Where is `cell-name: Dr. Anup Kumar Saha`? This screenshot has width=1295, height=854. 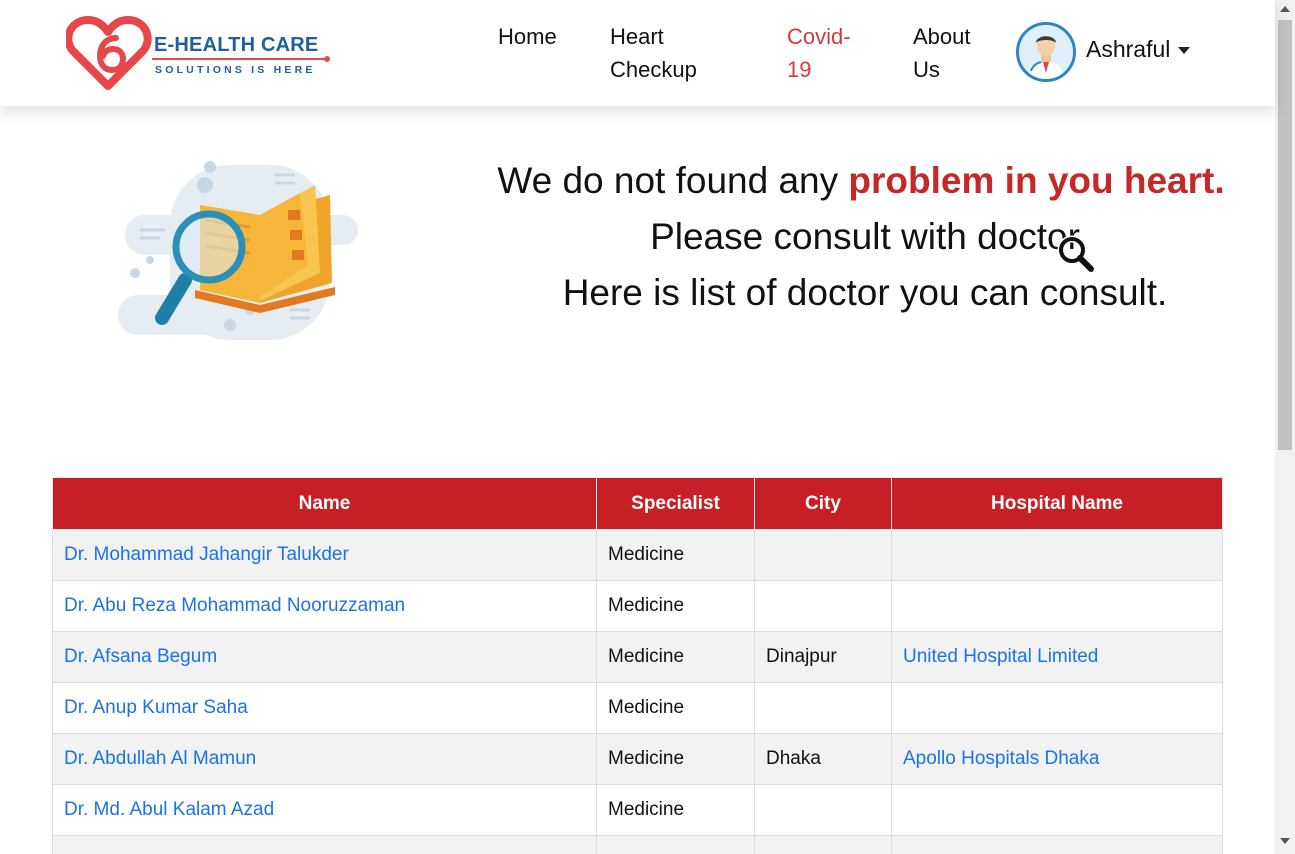 cell-name: Dr. Anup Kumar Saha is located at coordinates (324, 708).